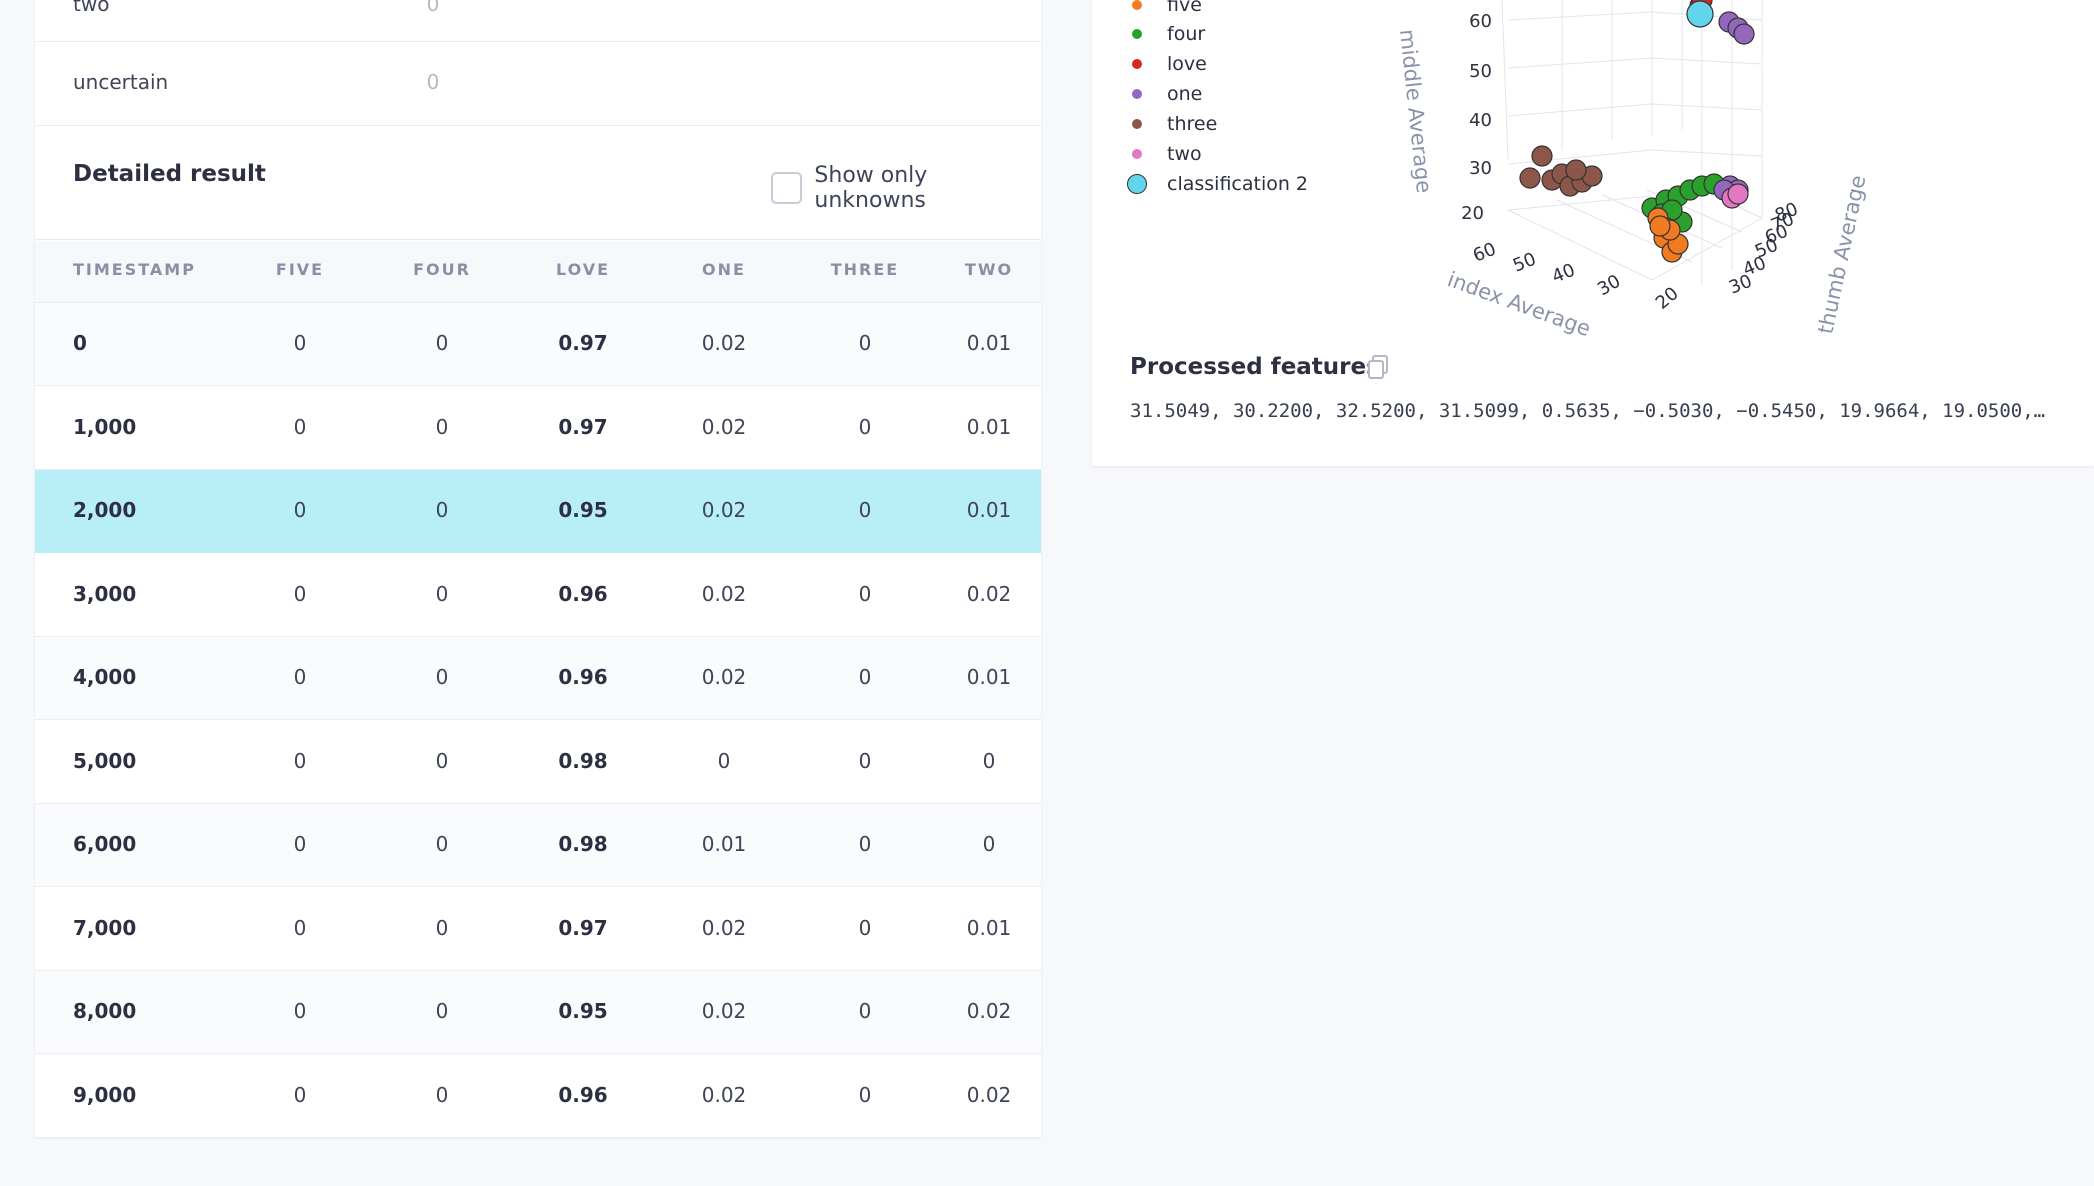 The height and width of the screenshot is (1186, 2094). Describe the element at coordinates (724, 844) in the screenshot. I see `table-cell-one: 0.01` at that location.